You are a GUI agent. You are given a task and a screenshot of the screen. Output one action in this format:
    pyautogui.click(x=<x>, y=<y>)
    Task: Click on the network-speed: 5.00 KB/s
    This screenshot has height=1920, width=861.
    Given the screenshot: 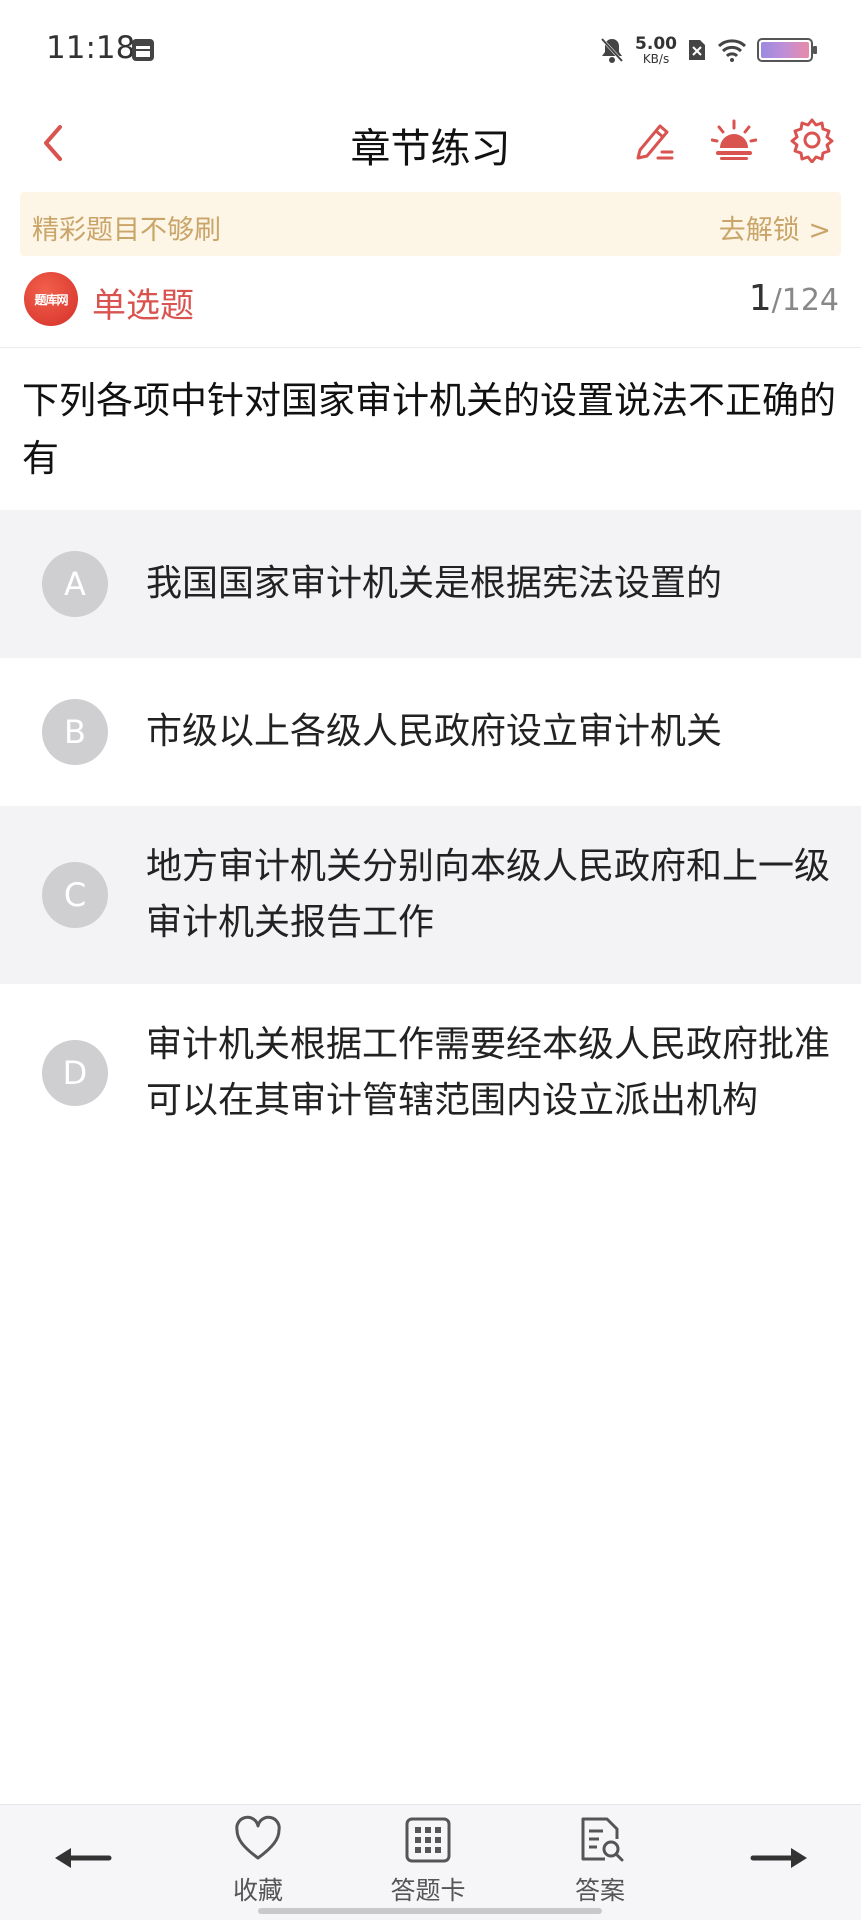 What is the action you would take?
    pyautogui.click(x=656, y=49)
    